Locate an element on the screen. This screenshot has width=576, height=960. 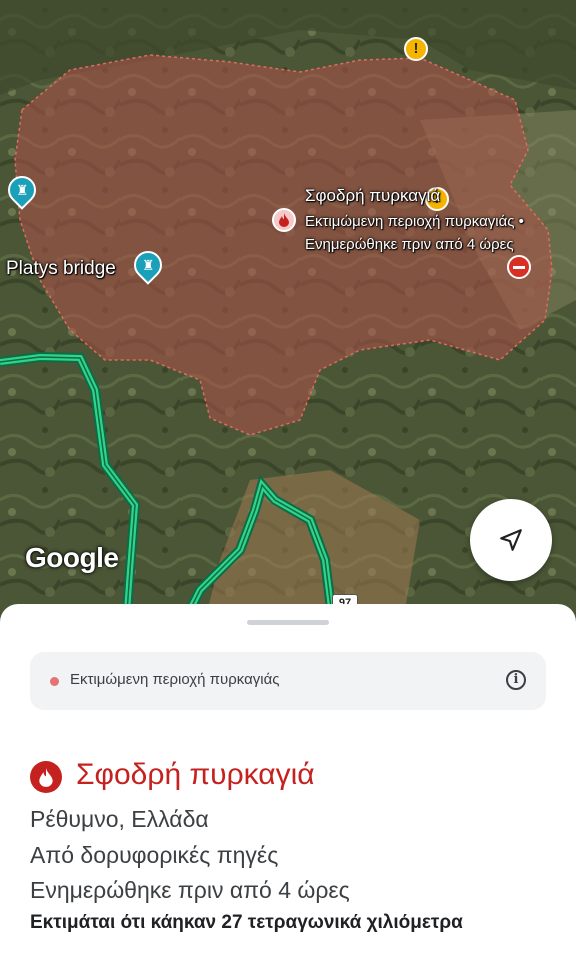
google-logo: Google is located at coordinates (72, 557).